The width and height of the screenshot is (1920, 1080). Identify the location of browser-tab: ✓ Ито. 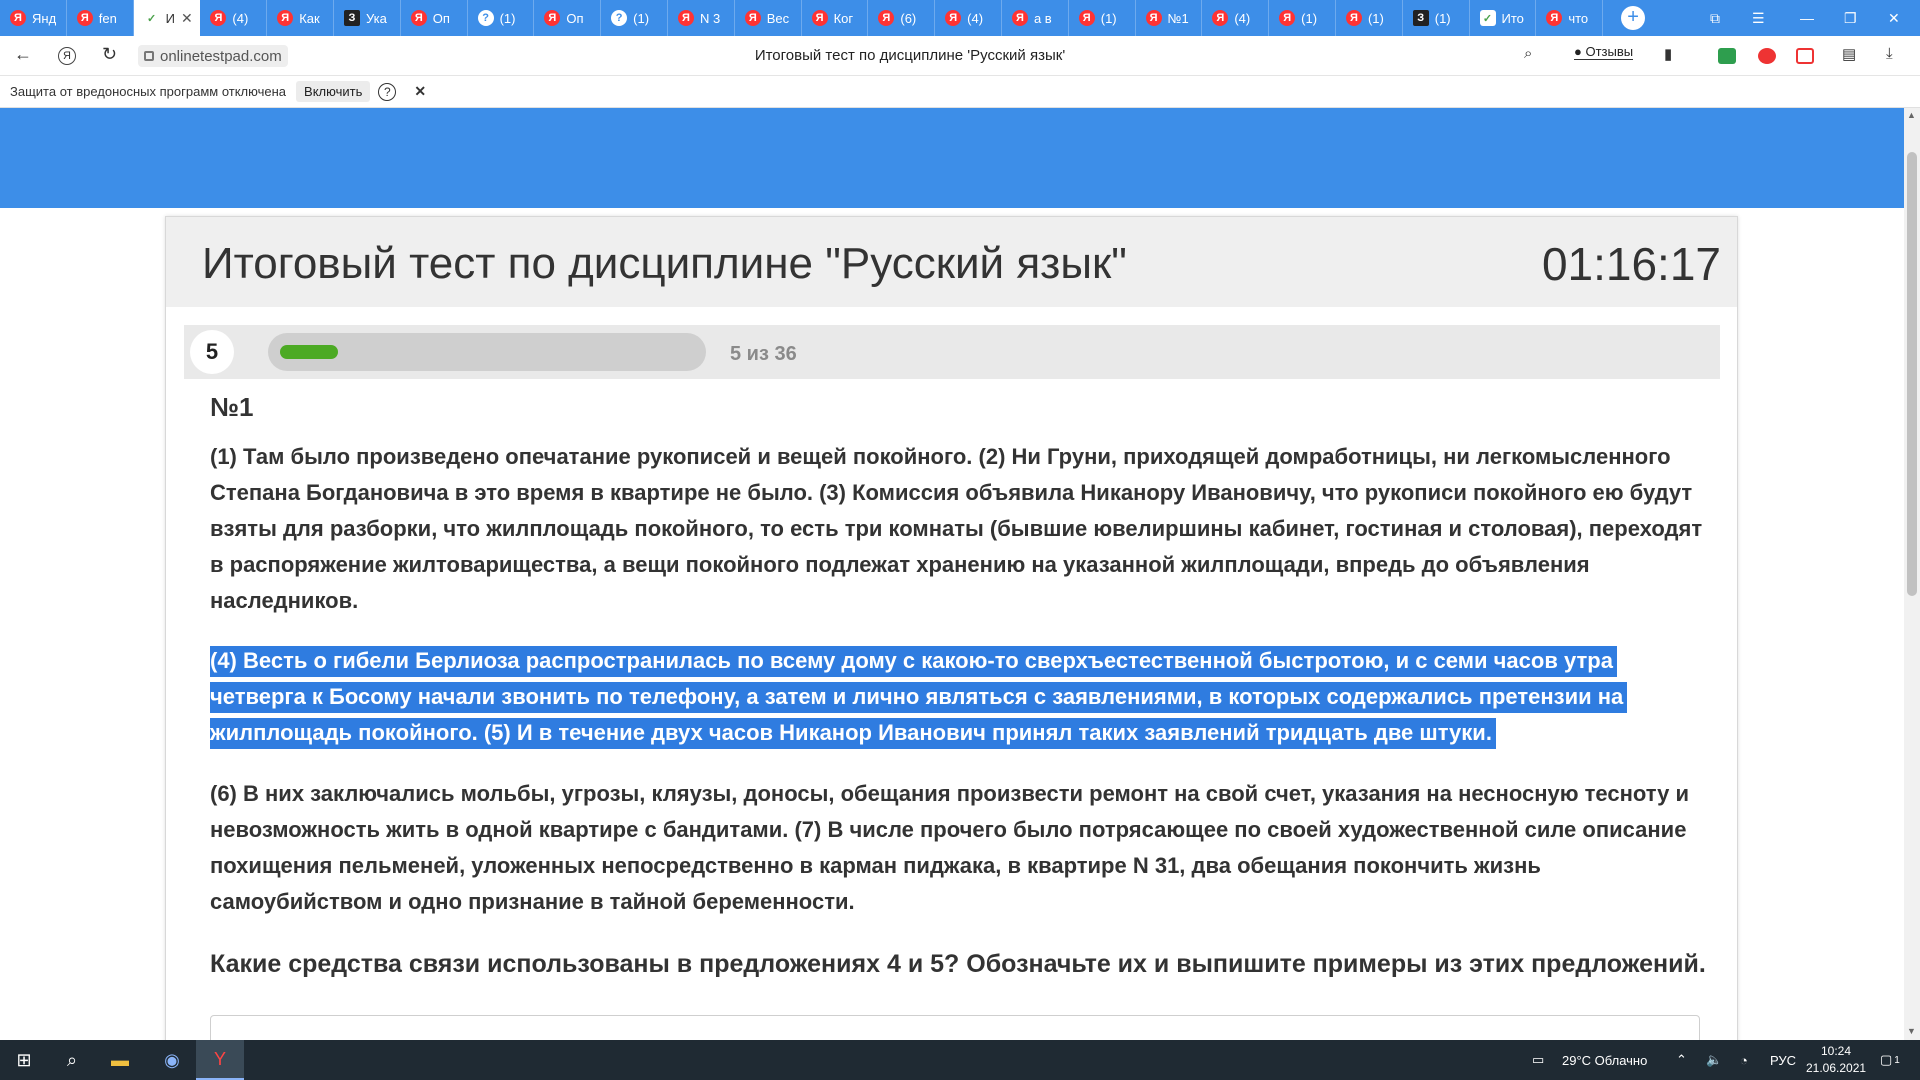
(1503, 18).